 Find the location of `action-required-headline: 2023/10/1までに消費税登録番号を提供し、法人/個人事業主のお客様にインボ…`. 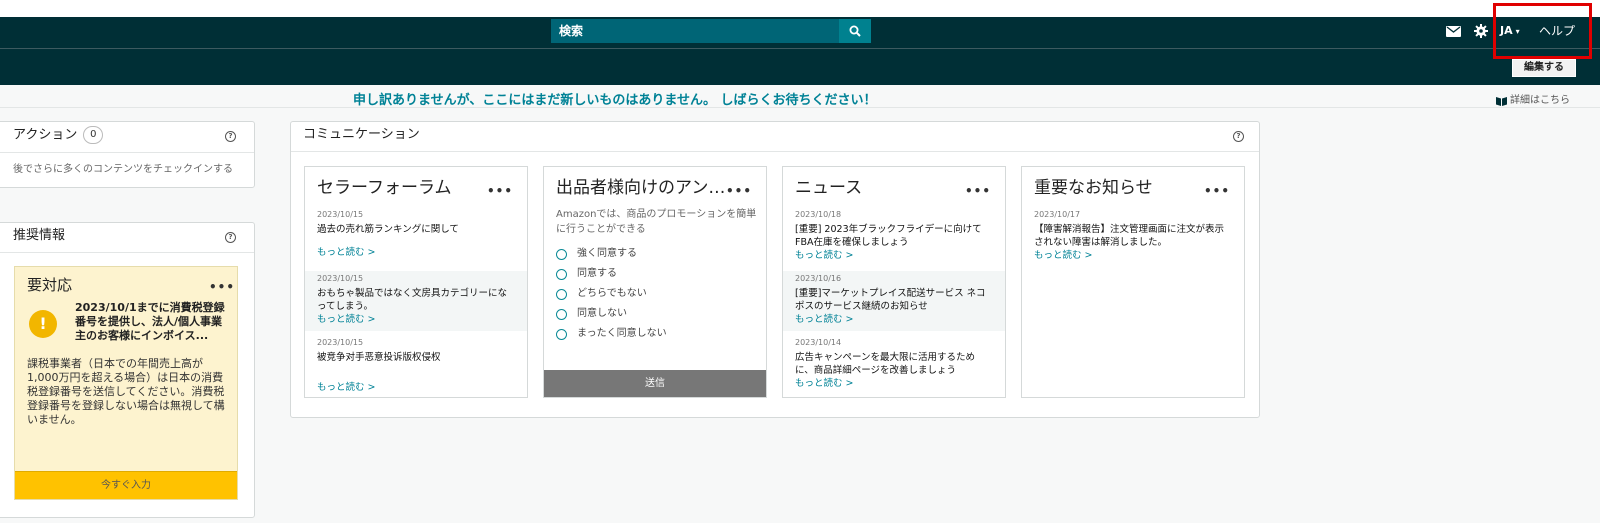

action-required-headline: 2023/10/1までに消費税登録番号を提供し、法人/個人事業主のお客様にインボ… is located at coordinates (153, 322).